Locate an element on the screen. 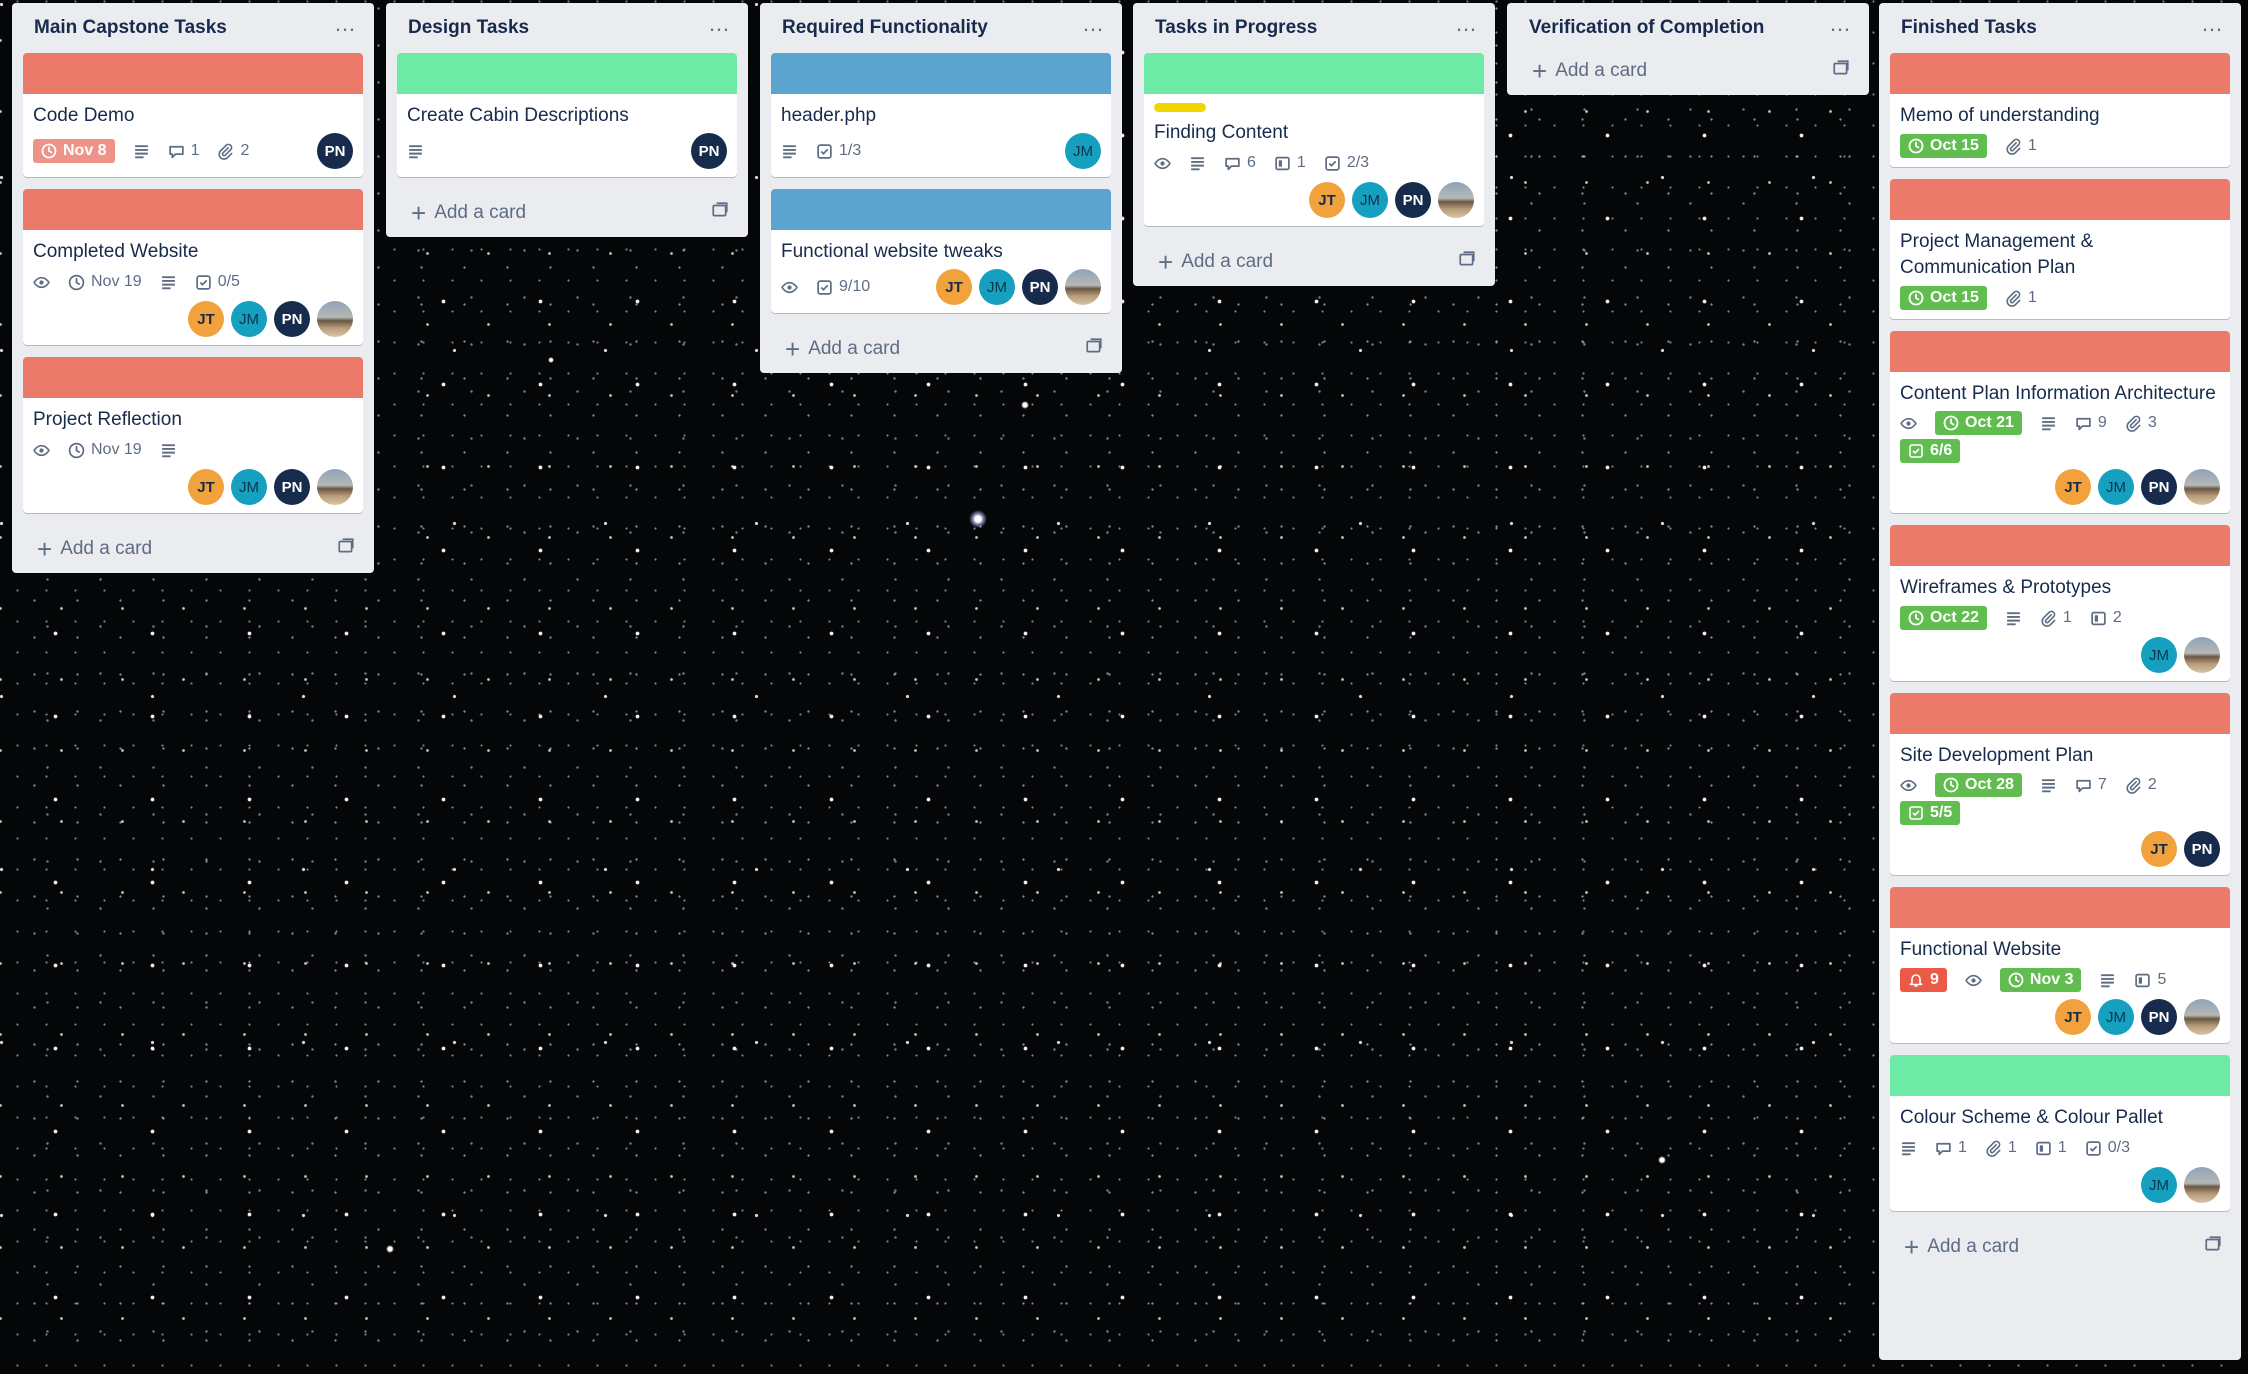 The width and height of the screenshot is (2248, 1374). trello-cards-badge: 1 is located at coordinates (2051, 1148).